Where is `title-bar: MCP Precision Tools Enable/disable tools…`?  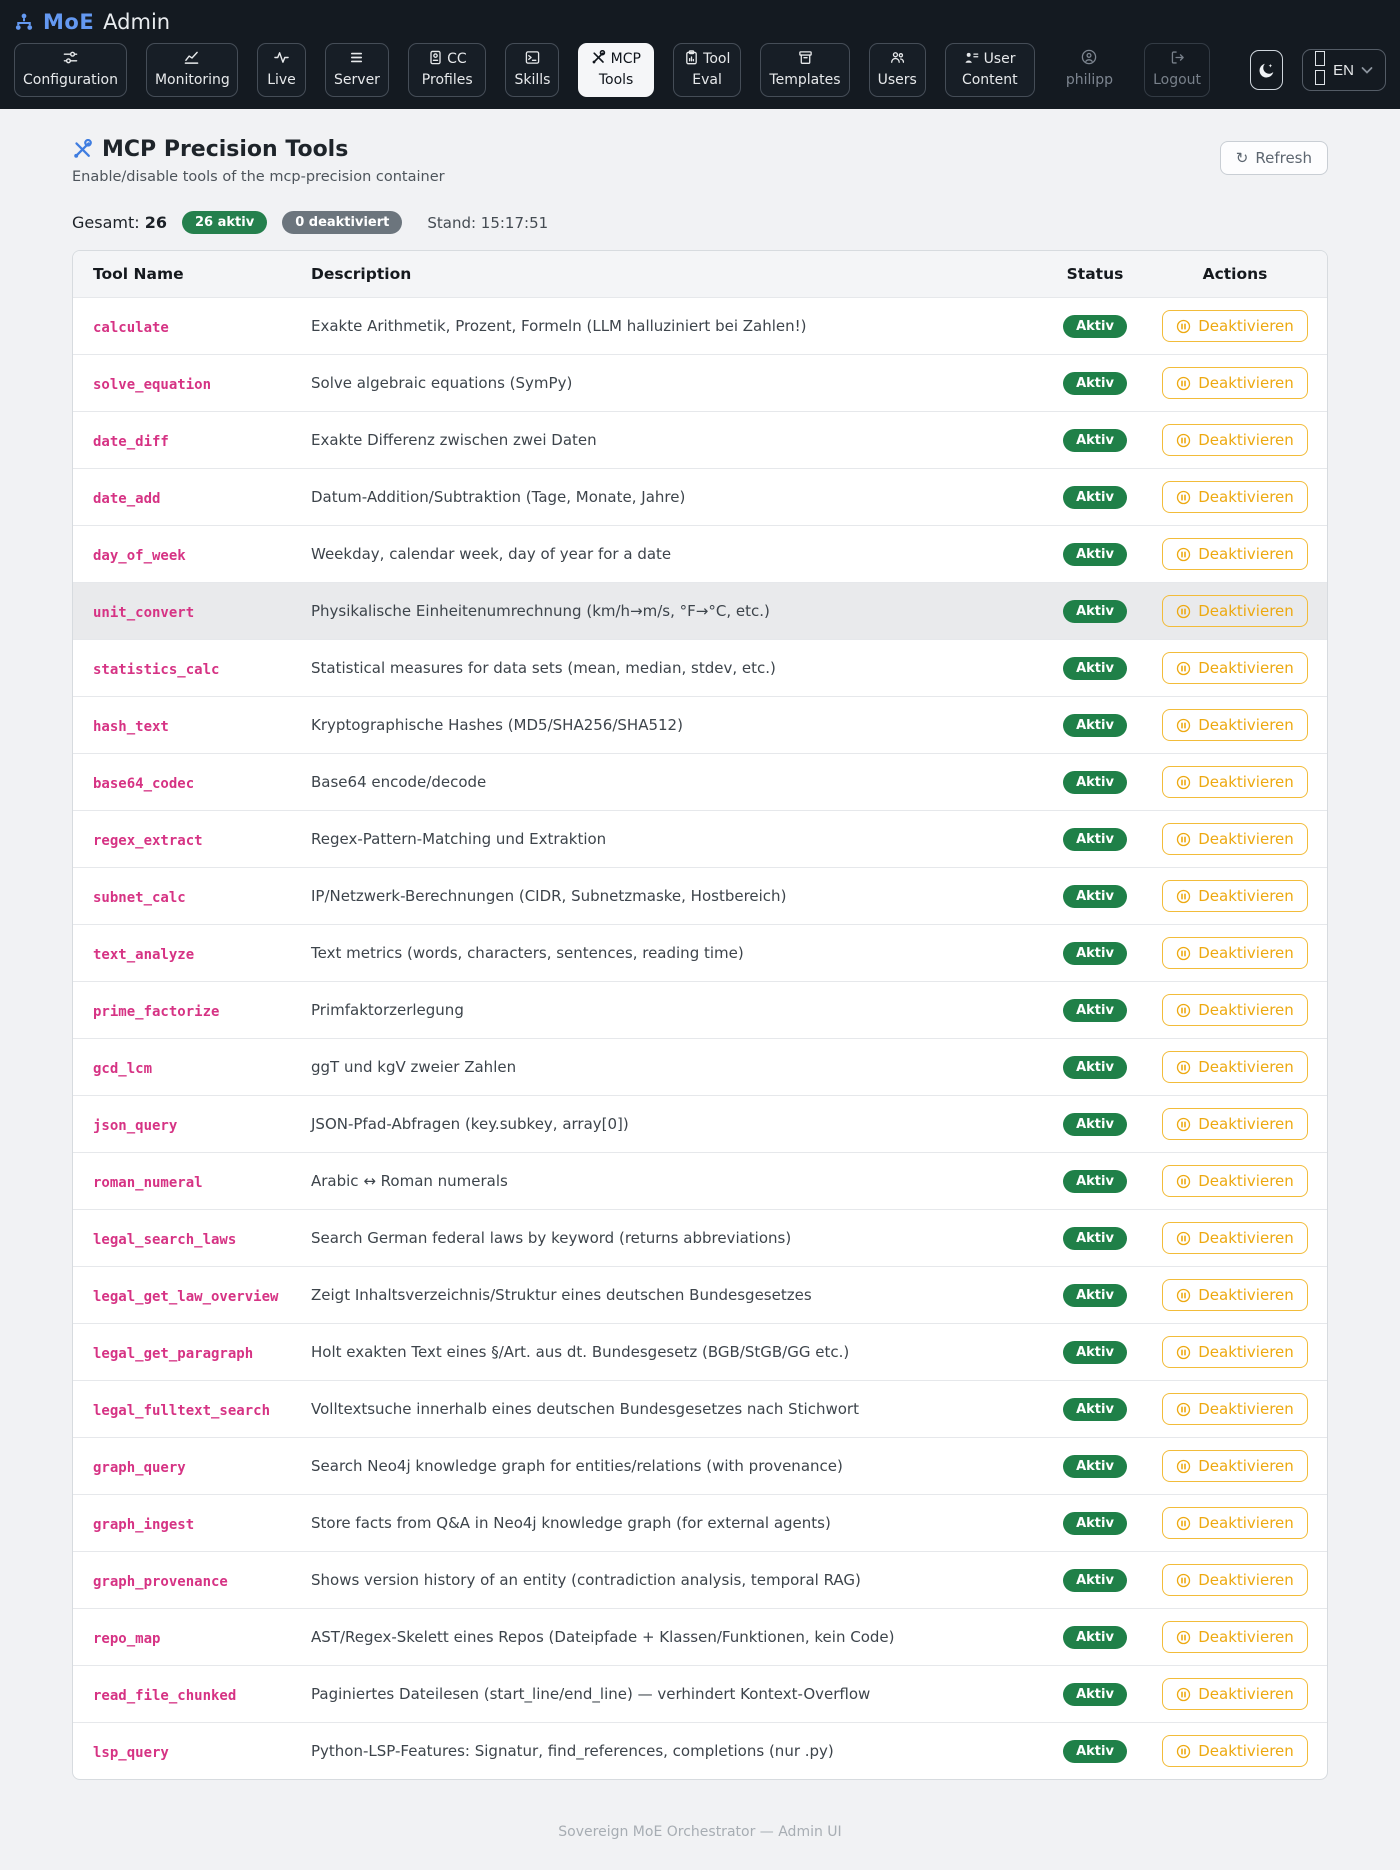
title-bar: MCP Precision Tools Enable/disable tools… is located at coordinates (700, 161).